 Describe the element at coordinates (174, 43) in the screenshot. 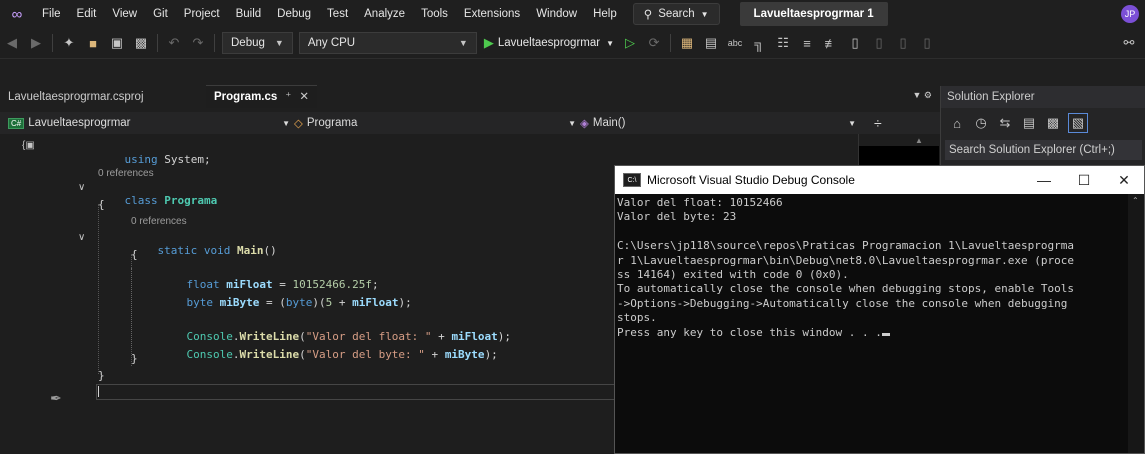

I see `undo-icon: ↶` at that location.